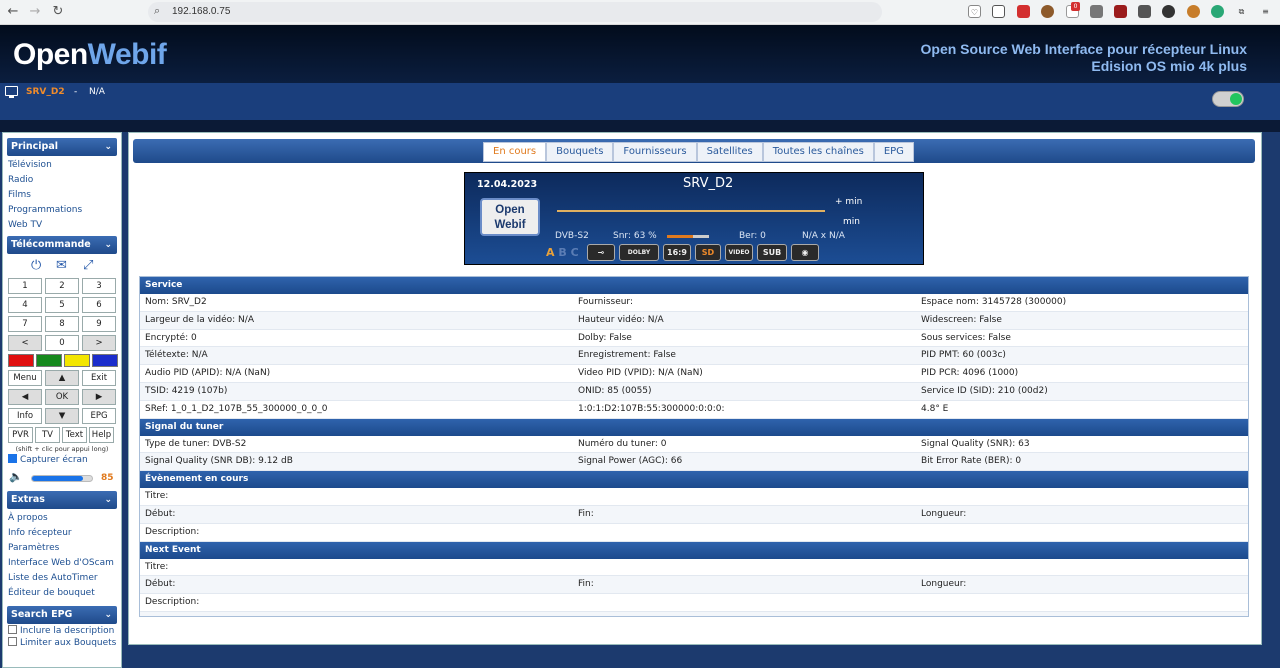 The width and height of the screenshot is (1280, 668). Describe the element at coordinates (1120, 11) in the screenshot. I see `ublock-icon` at that location.